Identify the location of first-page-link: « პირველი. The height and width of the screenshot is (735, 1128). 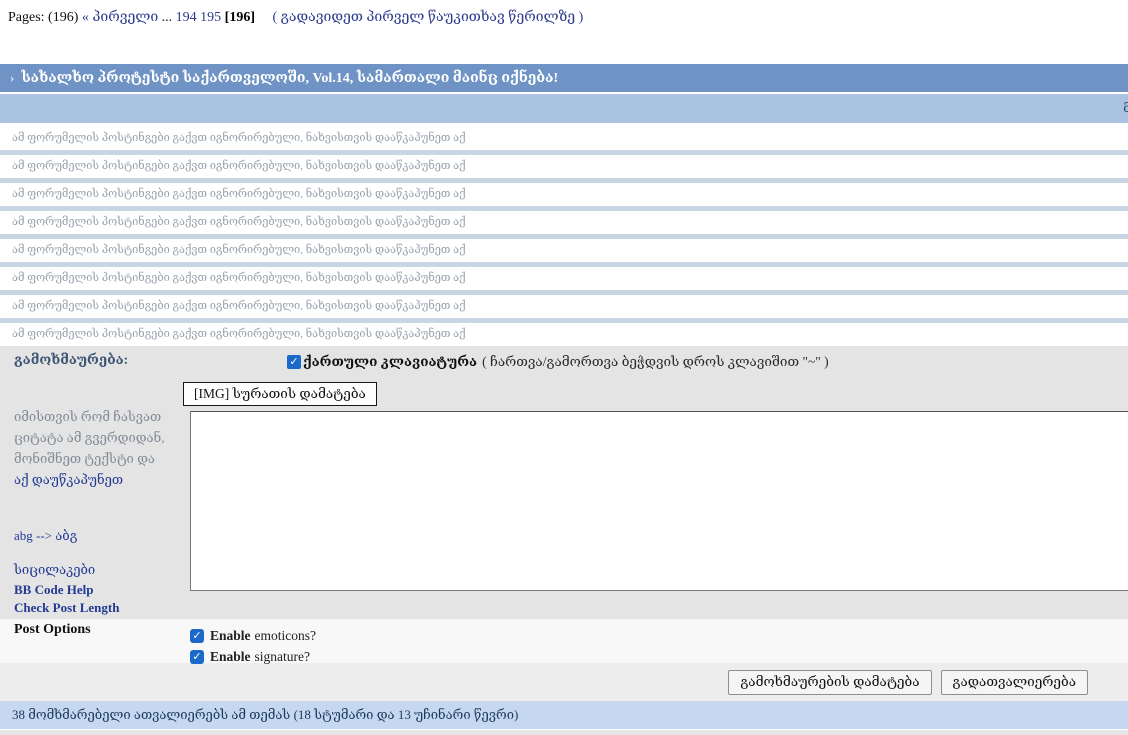
(120, 17).